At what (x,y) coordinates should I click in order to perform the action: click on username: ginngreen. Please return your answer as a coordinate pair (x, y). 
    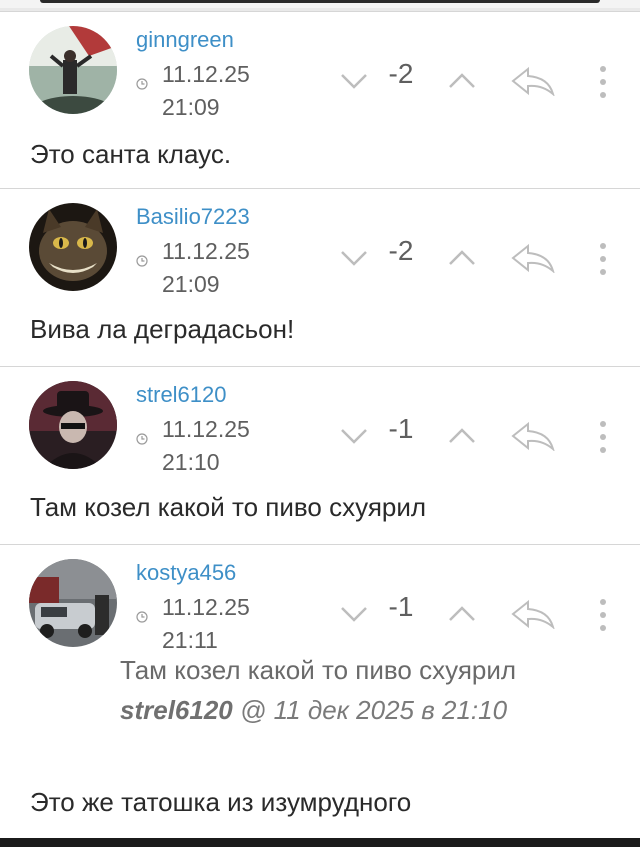
    Looking at the image, I should click on (185, 40).